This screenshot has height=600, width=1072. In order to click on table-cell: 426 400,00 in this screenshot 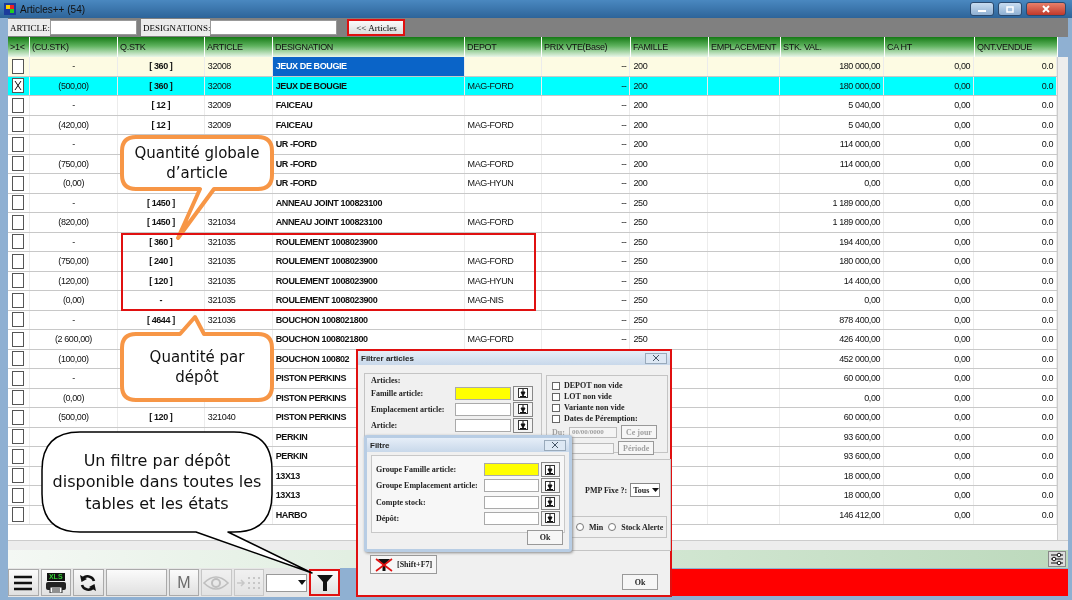, I will do `click(832, 339)`.